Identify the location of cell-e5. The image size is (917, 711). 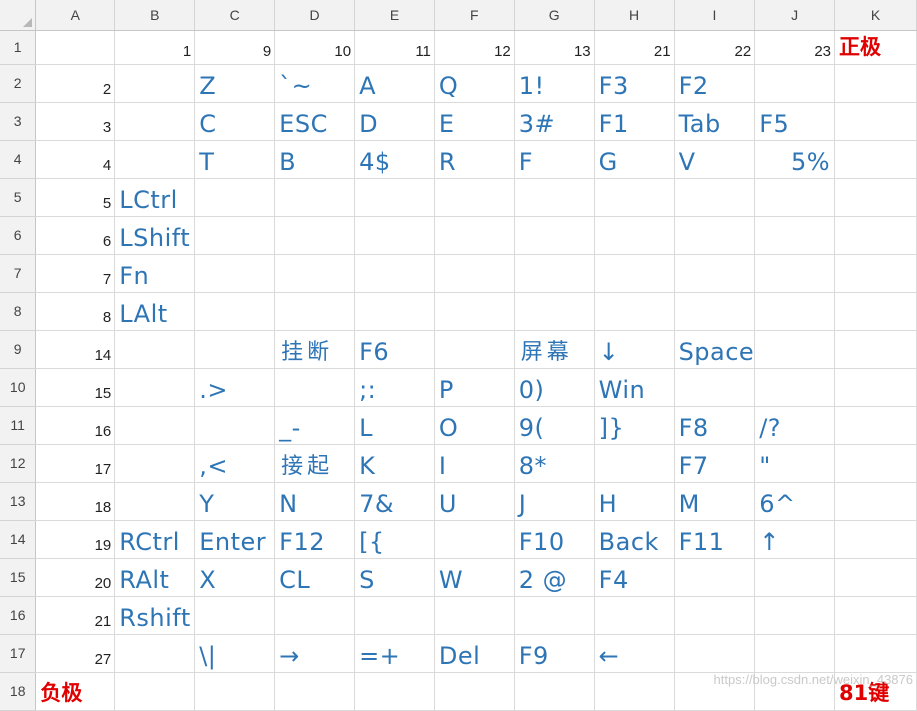
(394, 197).